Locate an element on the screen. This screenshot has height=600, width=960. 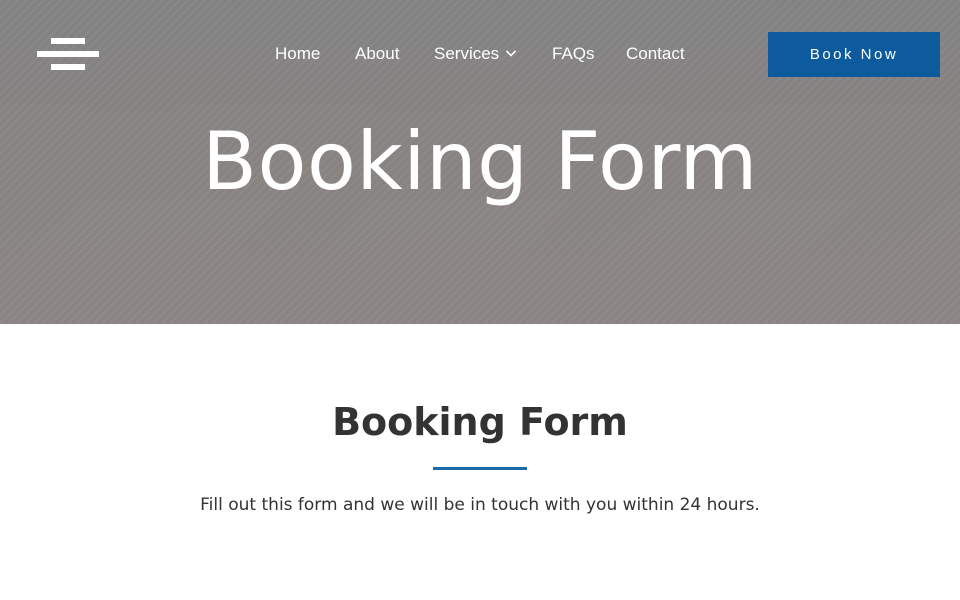
nav-services-label: Services is located at coordinates (467, 53).